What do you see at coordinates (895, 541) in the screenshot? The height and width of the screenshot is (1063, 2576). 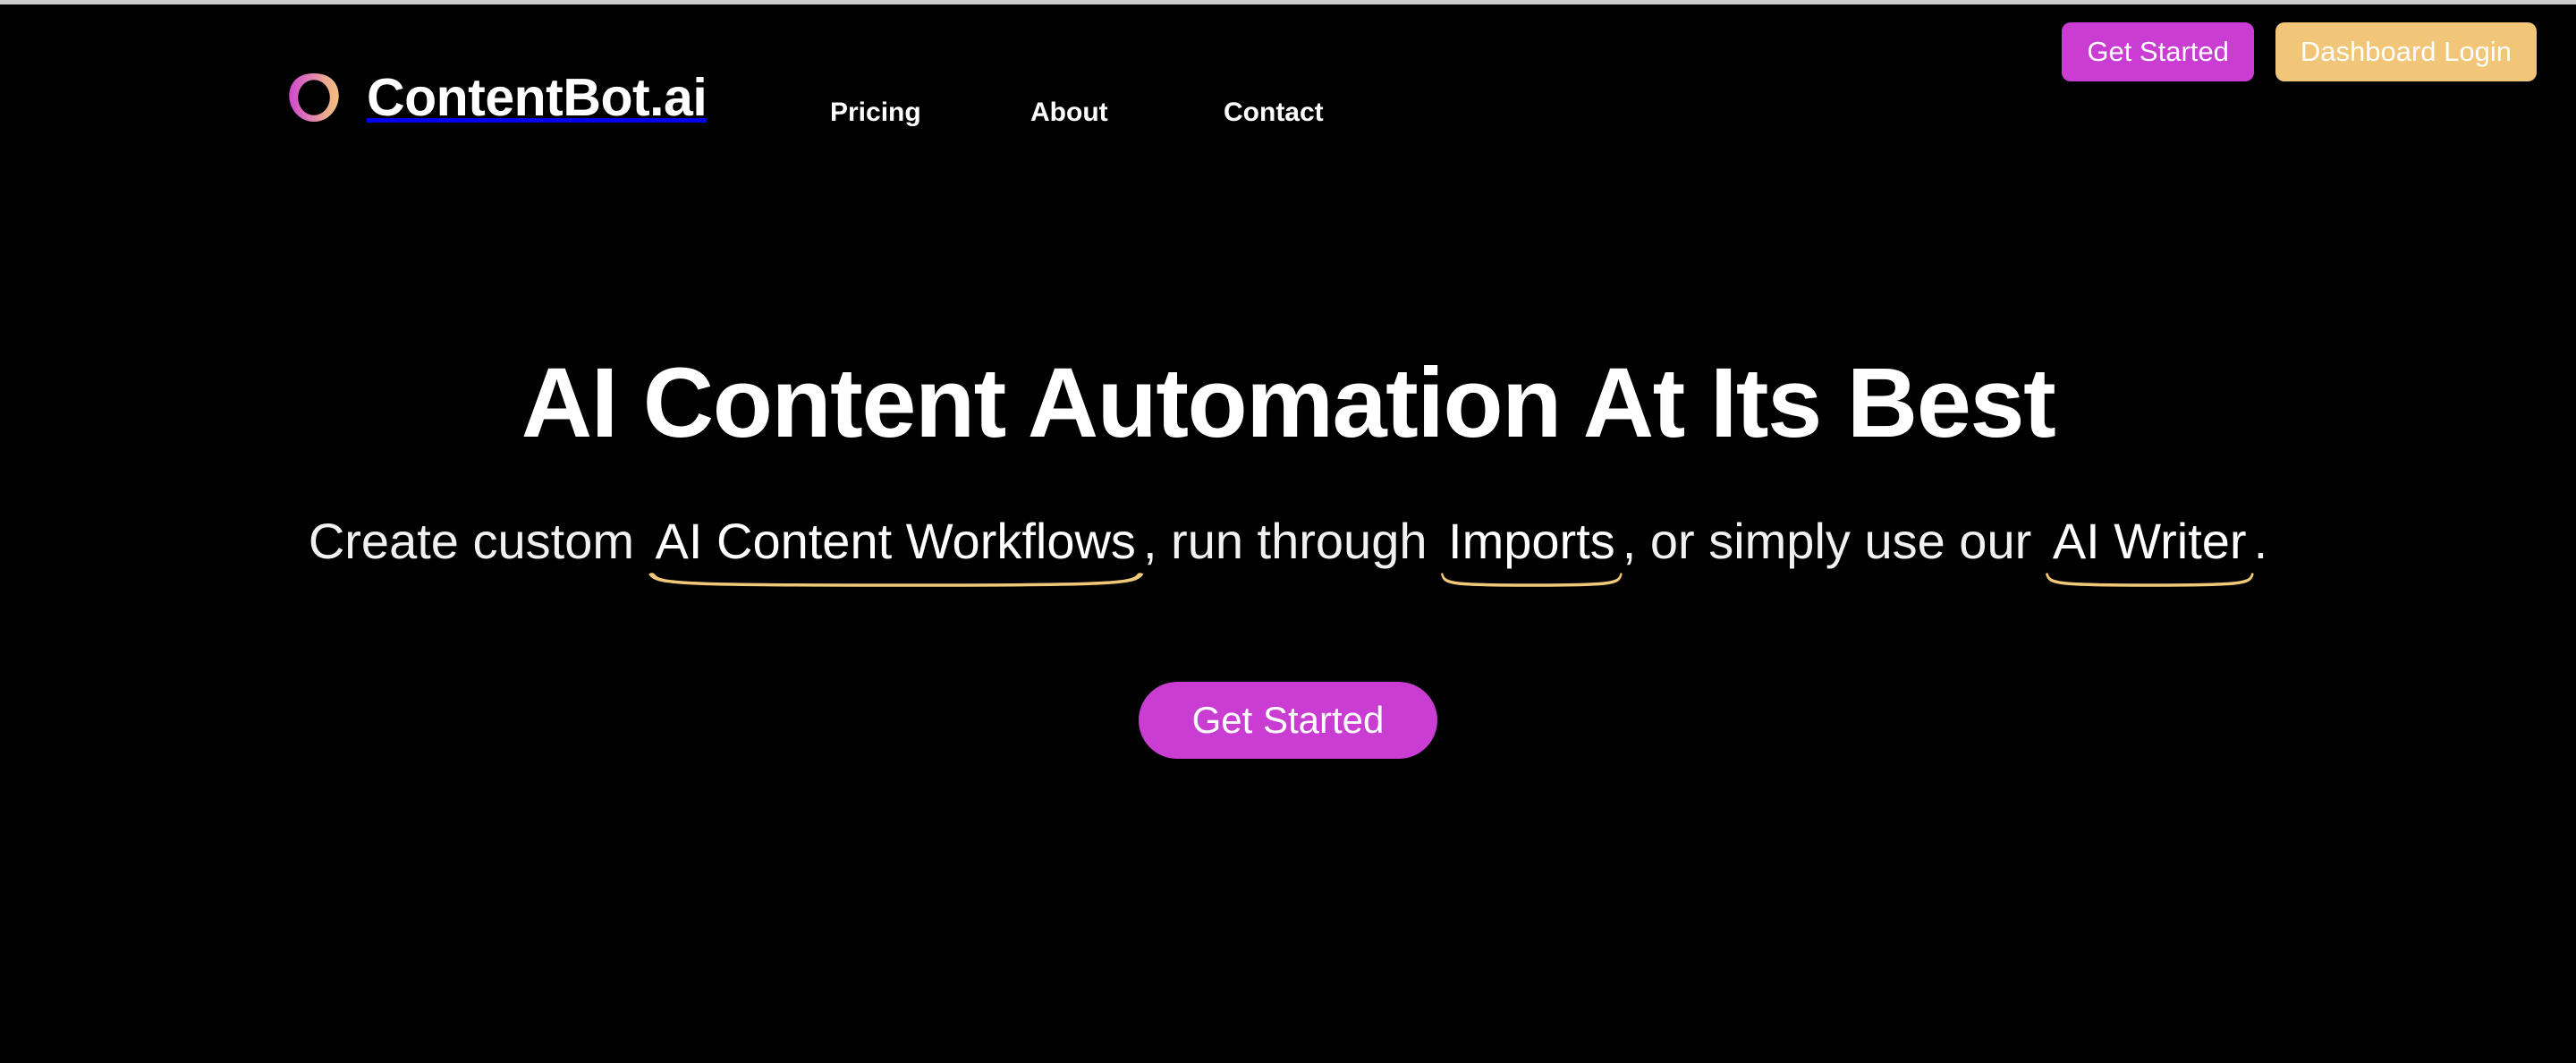 I see `hero-link-label-workflows: AI Content Workflows` at bounding box center [895, 541].